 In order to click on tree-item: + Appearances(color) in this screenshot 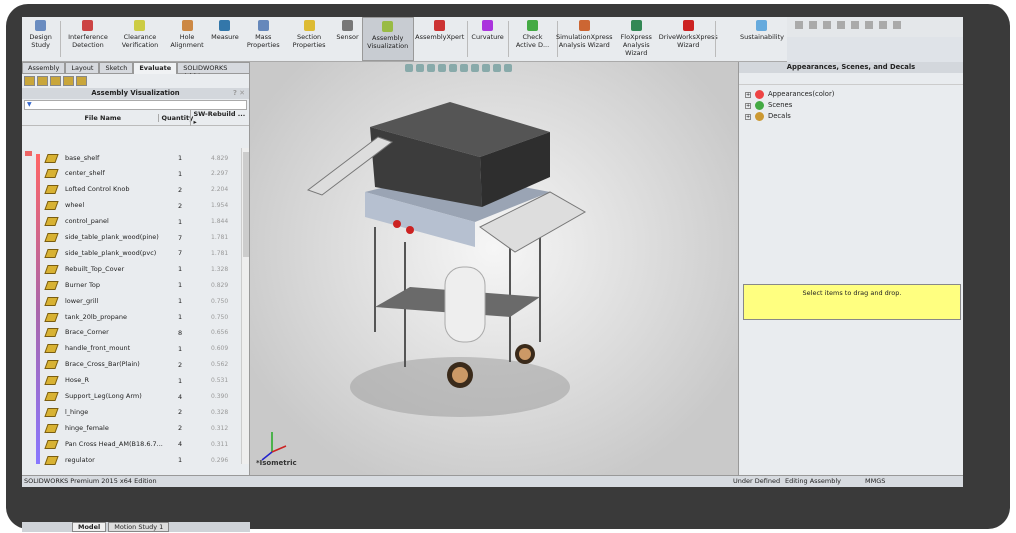, I will do `click(851, 94)`.